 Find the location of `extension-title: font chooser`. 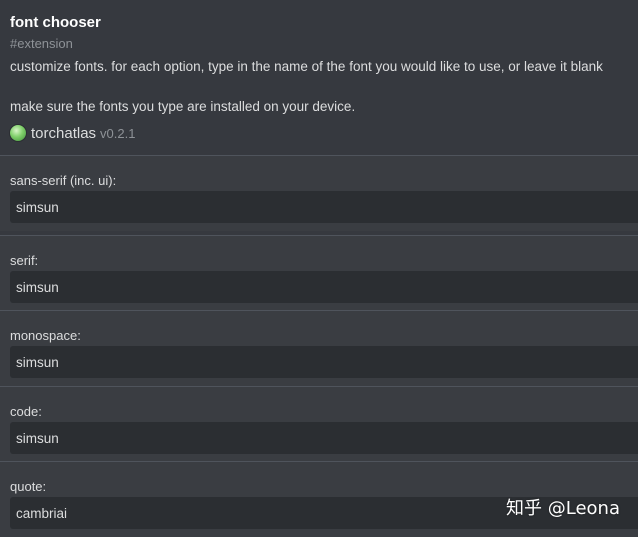

extension-title: font chooser is located at coordinates (55, 22).